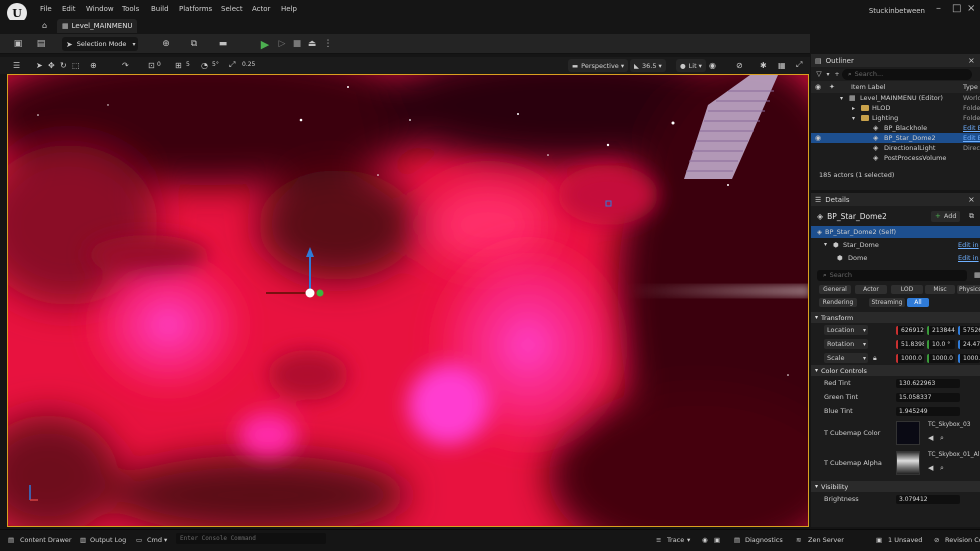 The width and height of the screenshot is (980, 551). I want to click on filter-tab-rendering: Rendering, so click(838, 302).